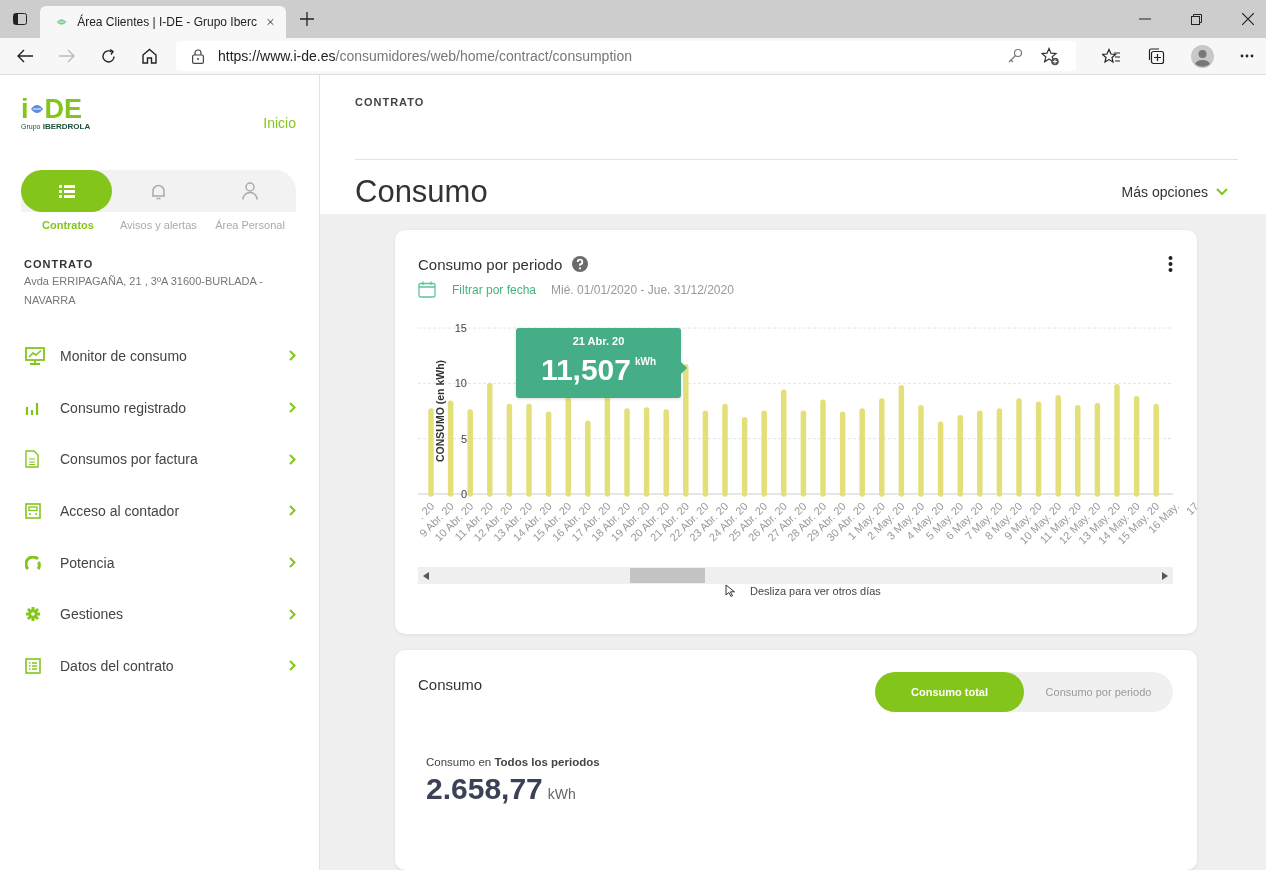 This screenshot has height=870, width=1266. What do you see at coordinates (59, 264) in the screenshot?
I see `contract-heading: CONTRATO` at bounding box center [59, 264].